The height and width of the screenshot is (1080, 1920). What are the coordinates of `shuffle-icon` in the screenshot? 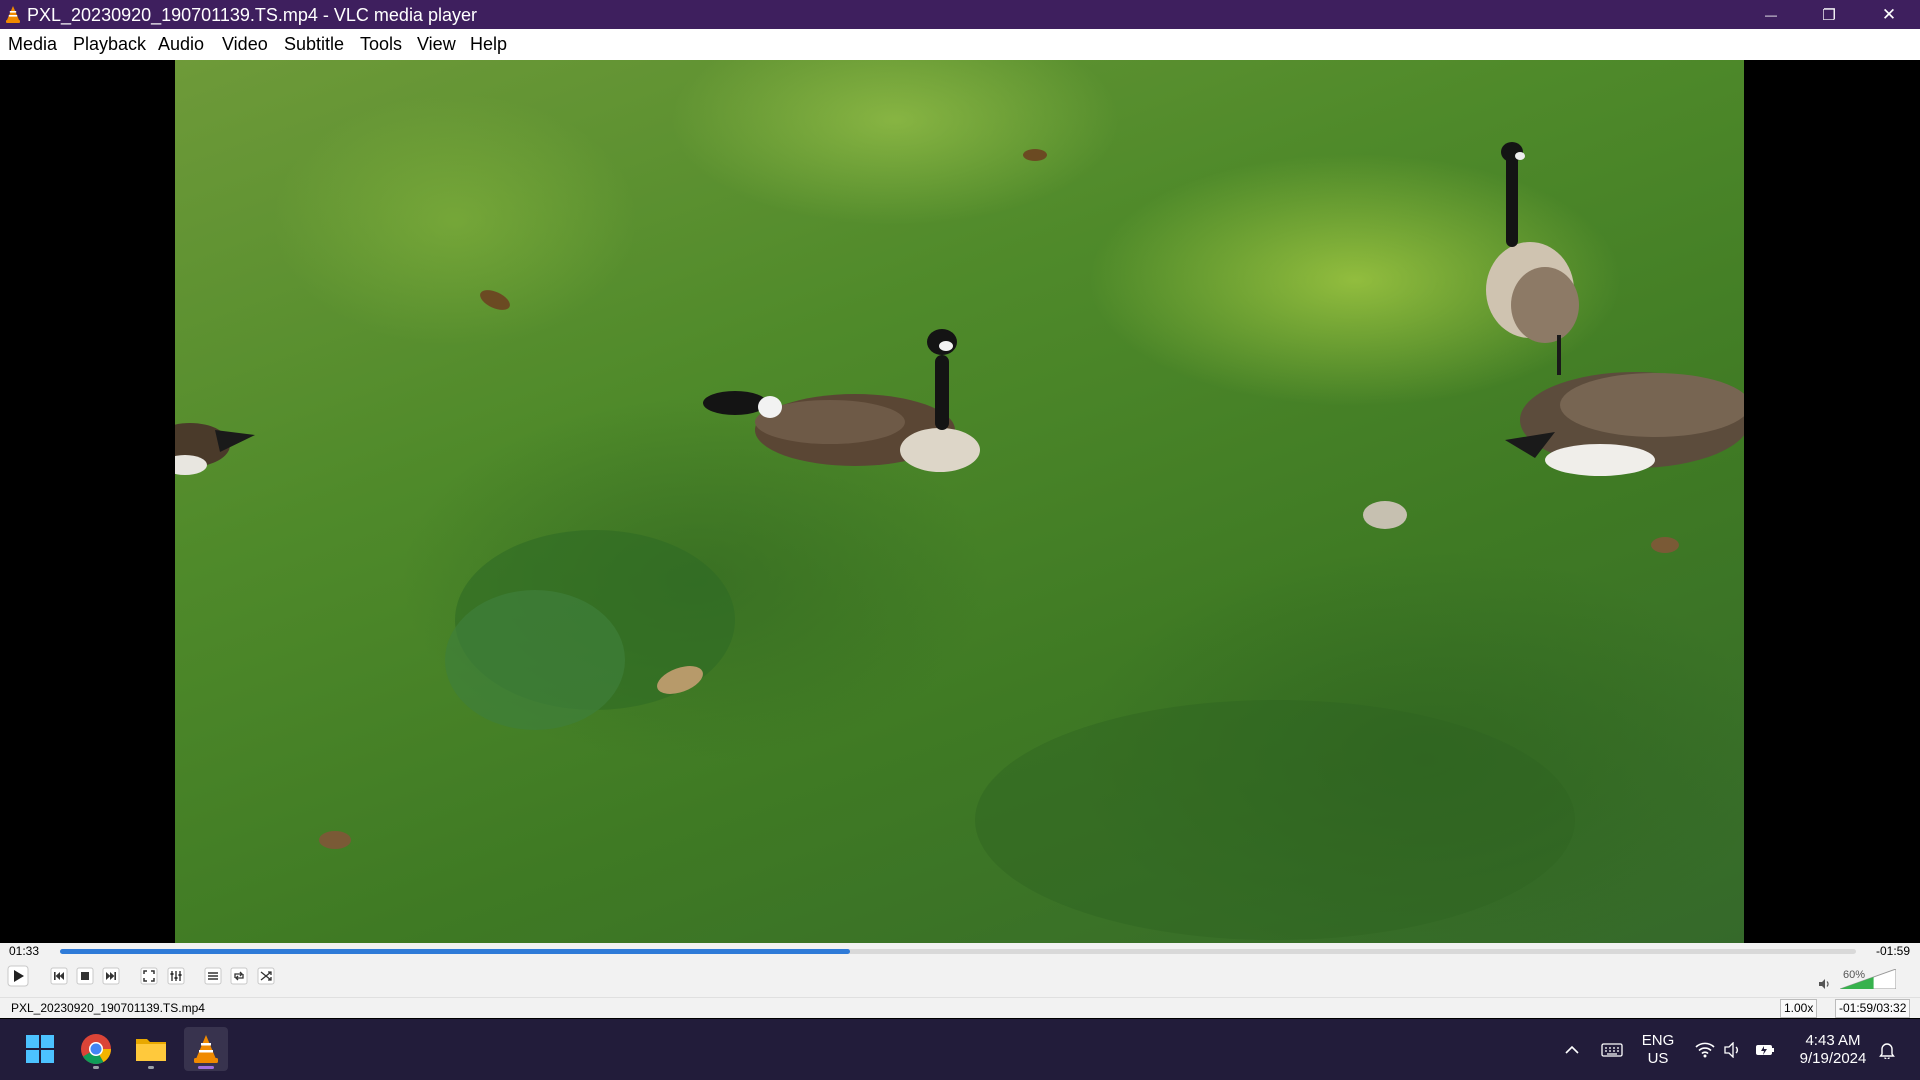 It's located at (266, 976).